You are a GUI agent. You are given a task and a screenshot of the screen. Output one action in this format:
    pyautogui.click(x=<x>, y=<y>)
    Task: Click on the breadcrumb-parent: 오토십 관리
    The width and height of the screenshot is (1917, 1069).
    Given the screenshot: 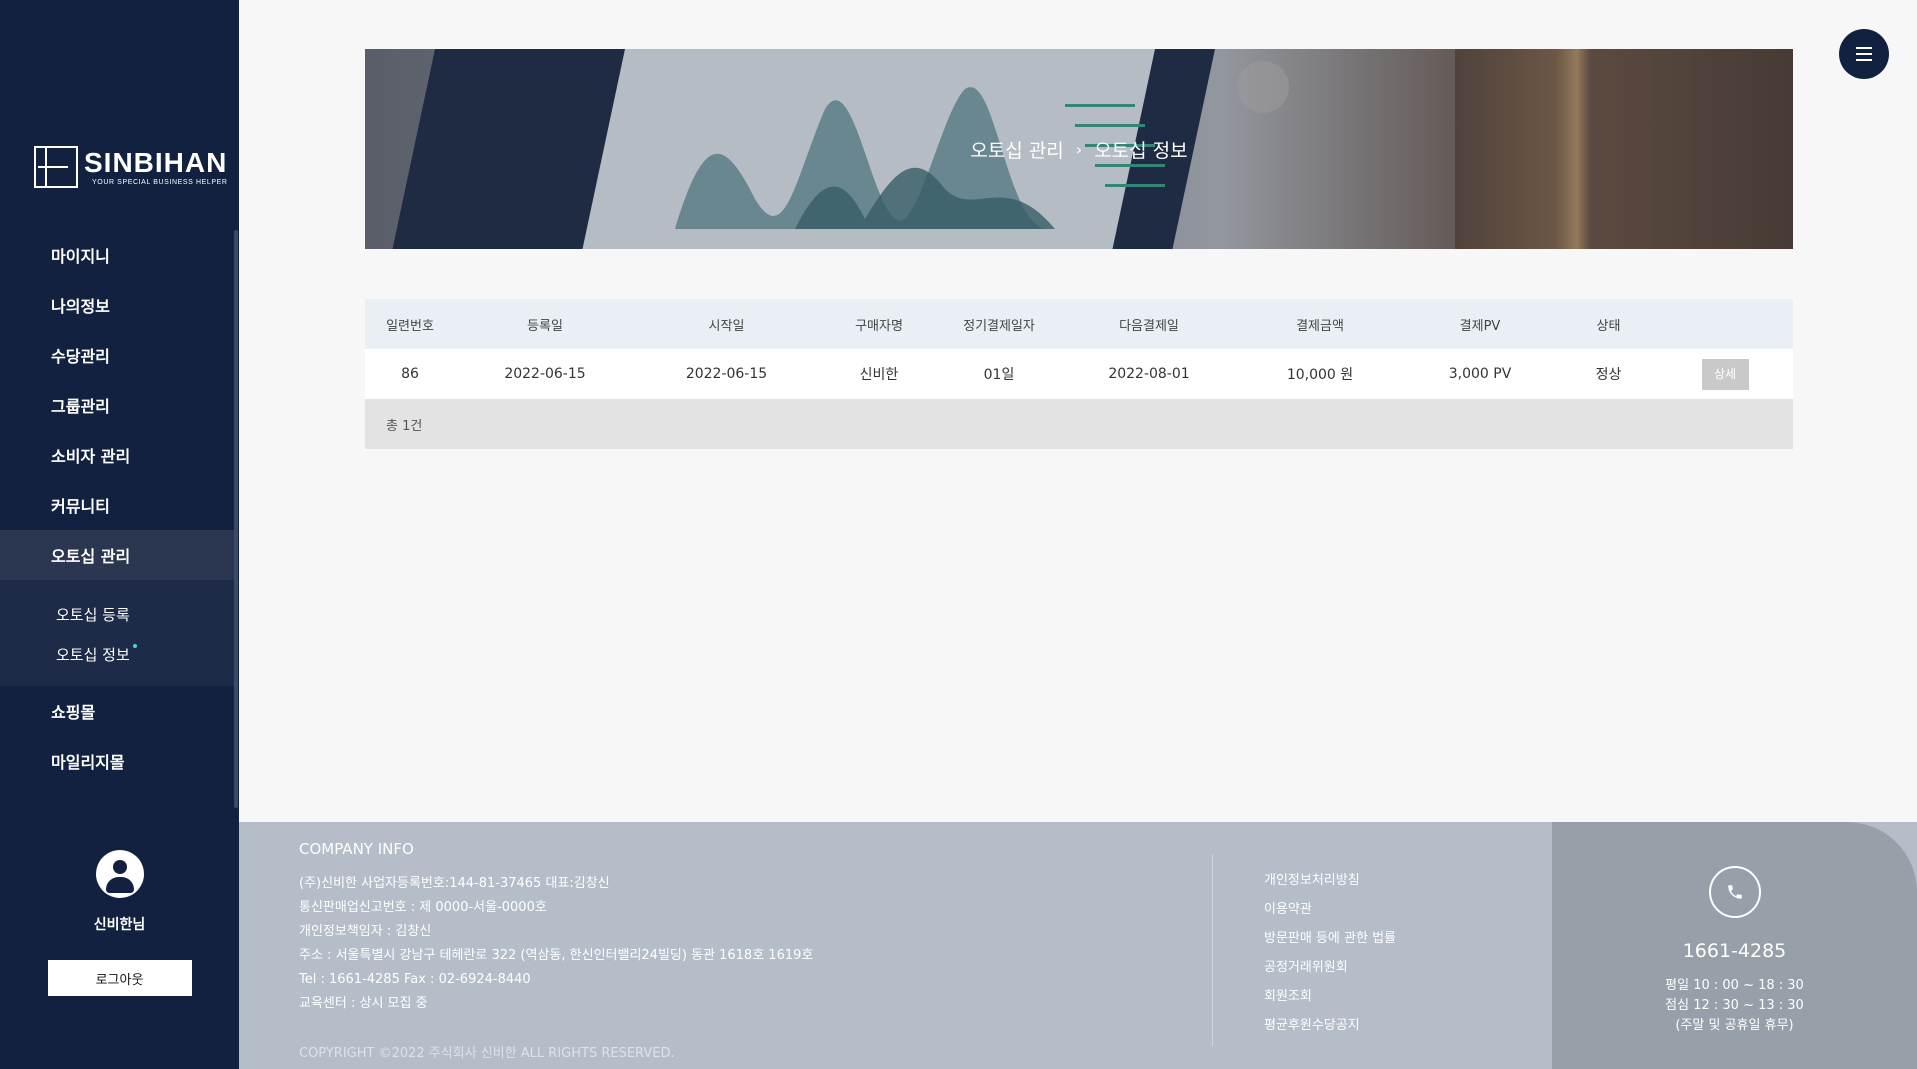 What is the action you would take?
    pyautogui.click(x=1016, y=149)
    